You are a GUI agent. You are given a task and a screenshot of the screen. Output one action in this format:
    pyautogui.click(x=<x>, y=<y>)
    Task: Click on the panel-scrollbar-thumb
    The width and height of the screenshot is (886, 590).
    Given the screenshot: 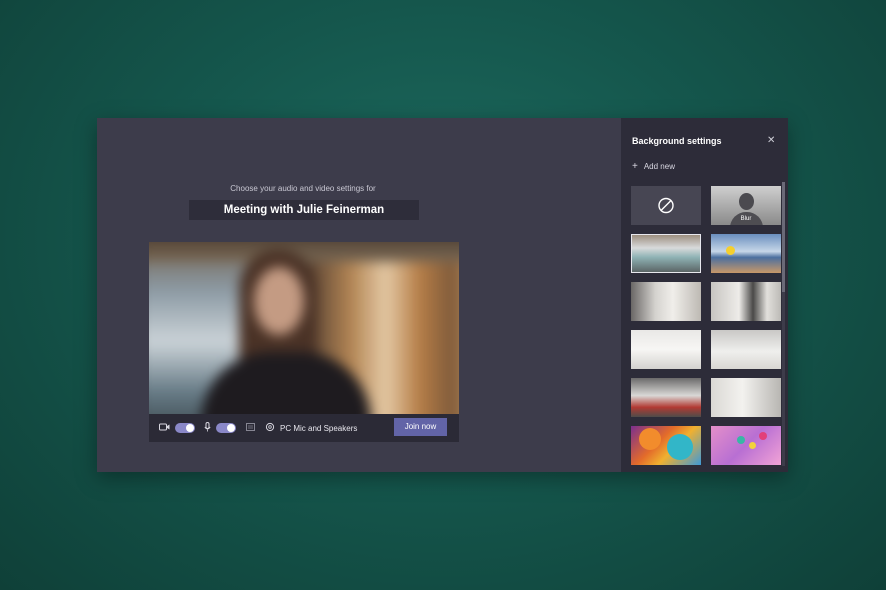 What is the action you would take?
    pyautogui.click(x=783, y=237)
    